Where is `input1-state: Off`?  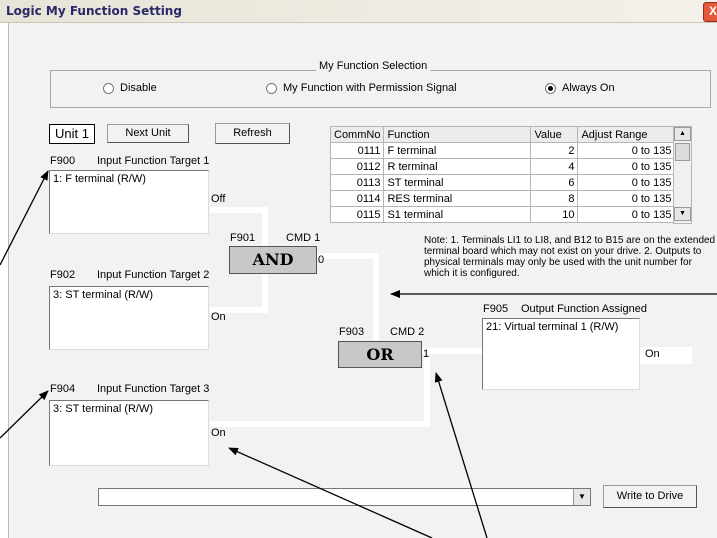 input1-state: Off is located at coordinates (218, 199).